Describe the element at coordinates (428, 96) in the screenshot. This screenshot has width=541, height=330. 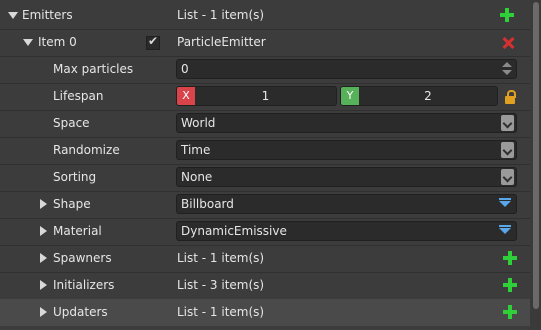
I see `lifespan-y-value: 2` at that location.